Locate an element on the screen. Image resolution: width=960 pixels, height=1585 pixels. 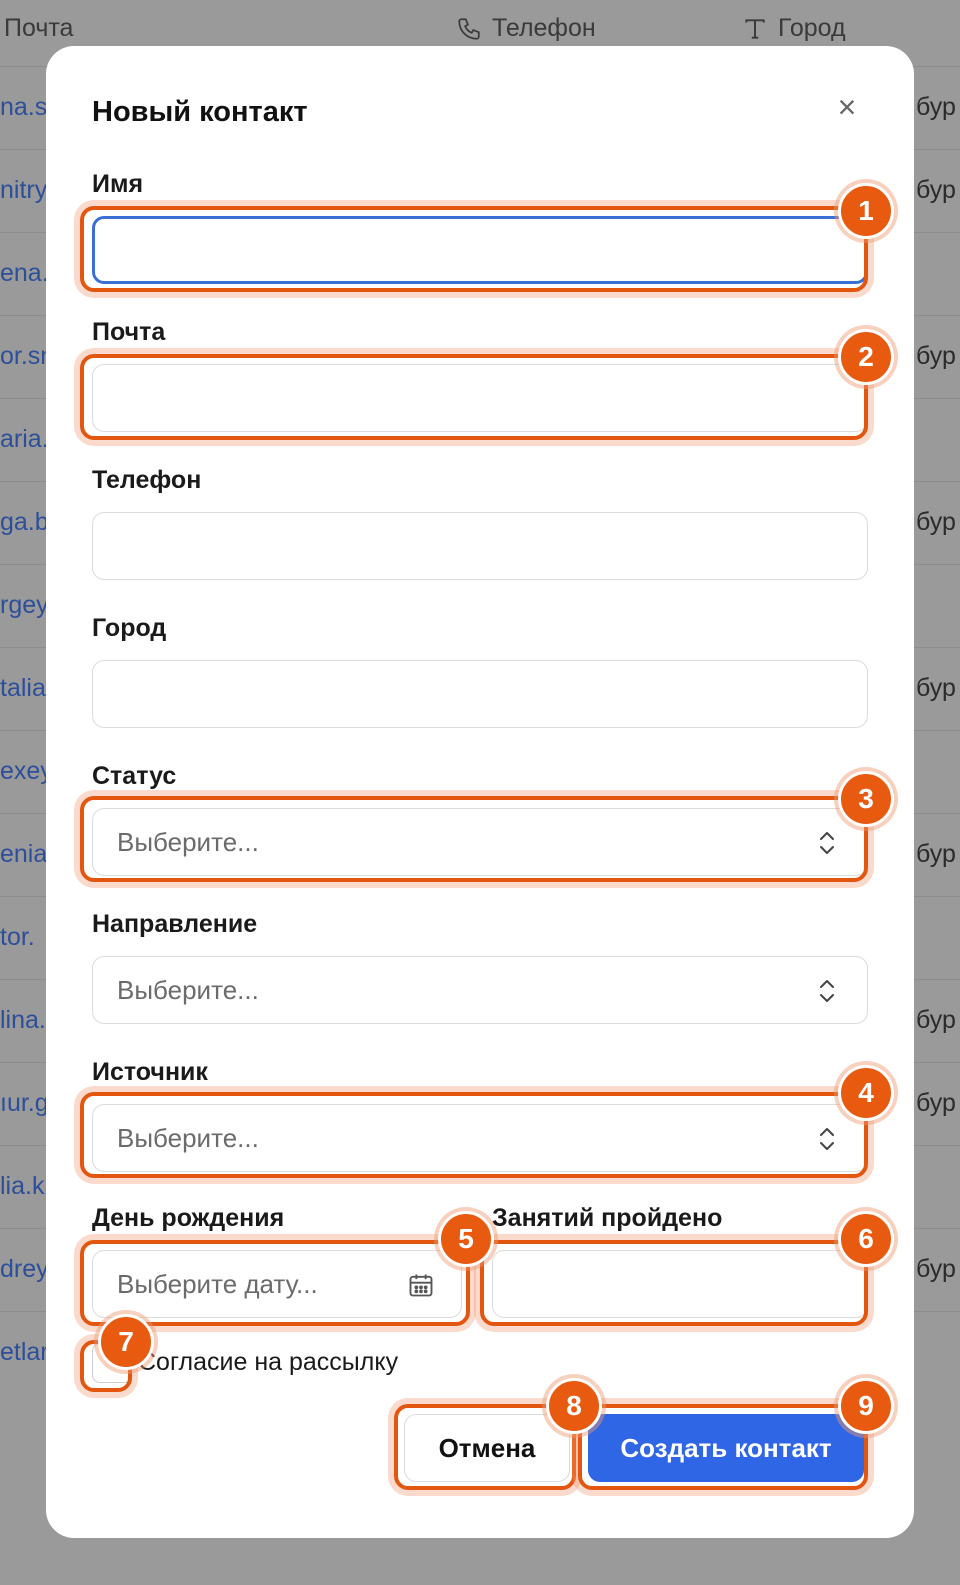
annotation-badge-4: 4 is located at coordinates (866, 1093).